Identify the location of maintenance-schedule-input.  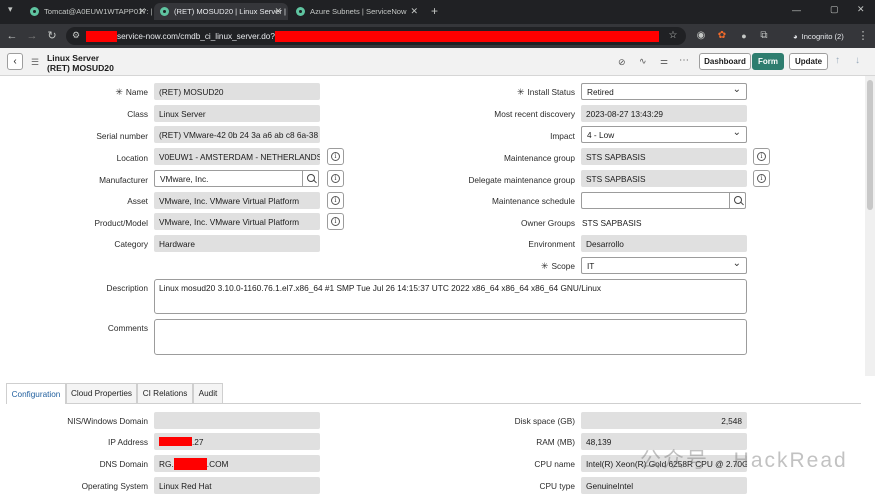
(655, 200).